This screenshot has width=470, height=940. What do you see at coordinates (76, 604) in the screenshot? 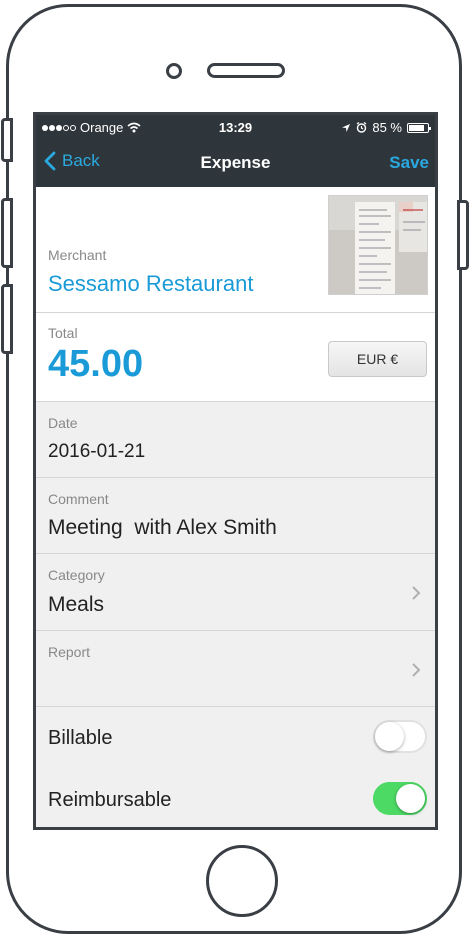
I see `category-value: Meals` at bounding box center [76, 604].